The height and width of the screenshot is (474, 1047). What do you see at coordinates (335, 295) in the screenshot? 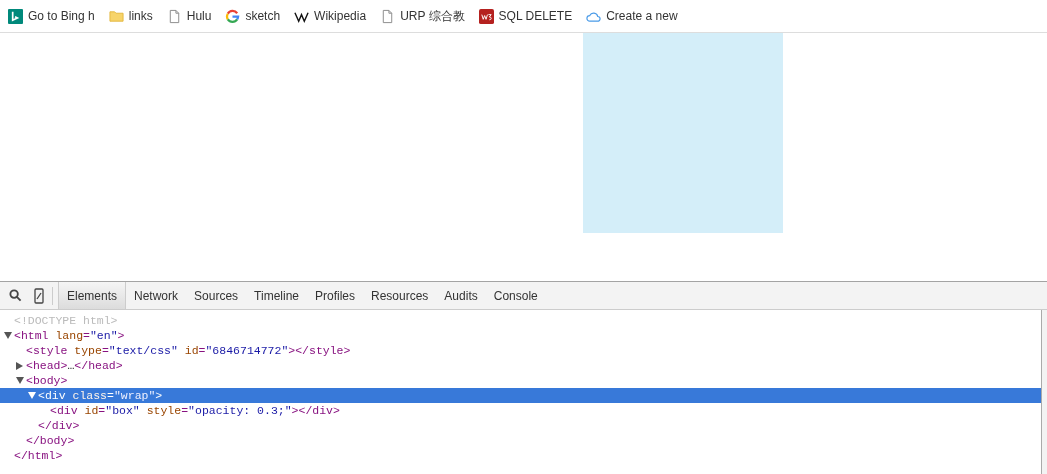
I see `devtools-tab: Profiles` at bounding box center [335, 295].